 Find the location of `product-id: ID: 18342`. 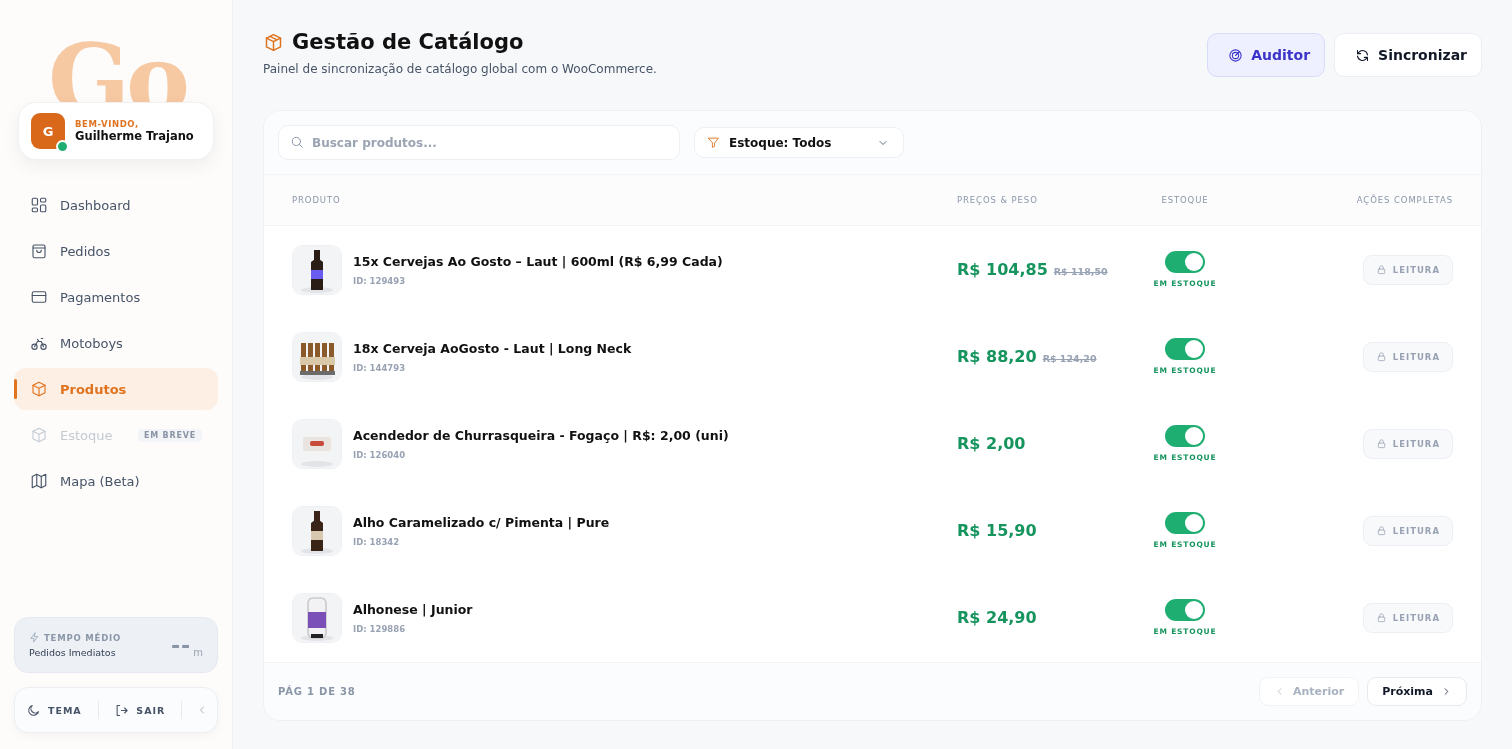

product-id: ID: 18342 is located at coordinates (377, 541).